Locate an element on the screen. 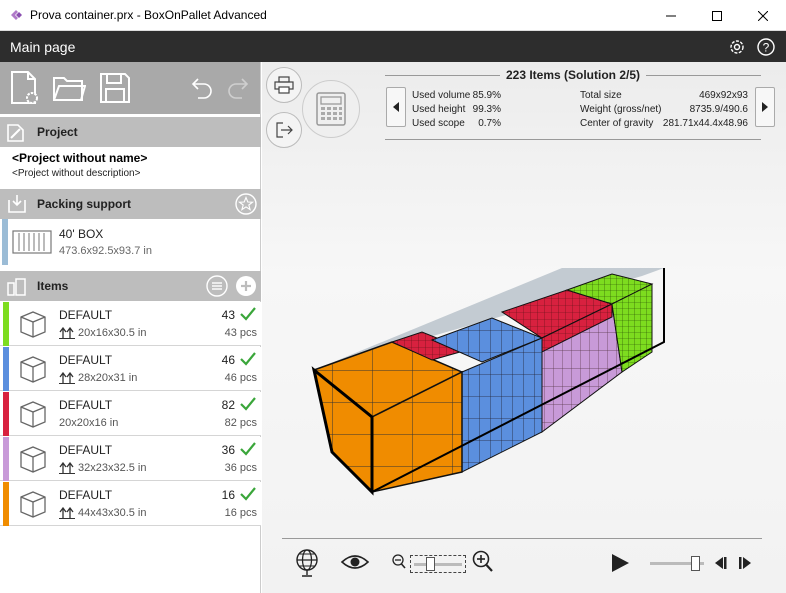 This screenshot has width=786, height=593. item-row: DEFAULT 20x20x16 in 82 82 pcs is located at coordinates (130, 414).